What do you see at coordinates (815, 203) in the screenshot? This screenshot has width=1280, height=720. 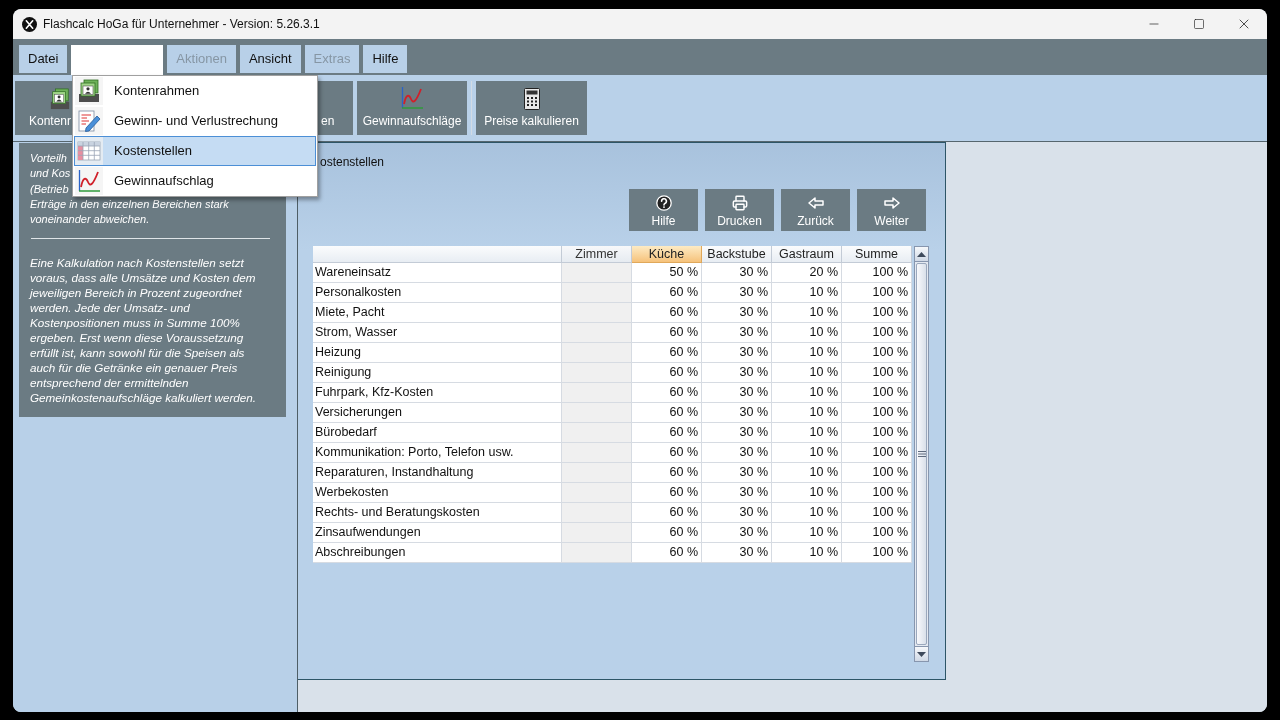 I see `arrow-left-icon` at bounding box center [815, 203].